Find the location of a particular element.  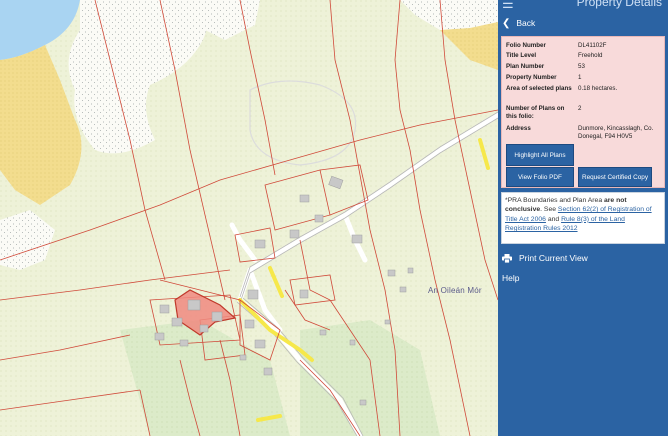

detail-label: Property Number is located at coordinates (531, 77).